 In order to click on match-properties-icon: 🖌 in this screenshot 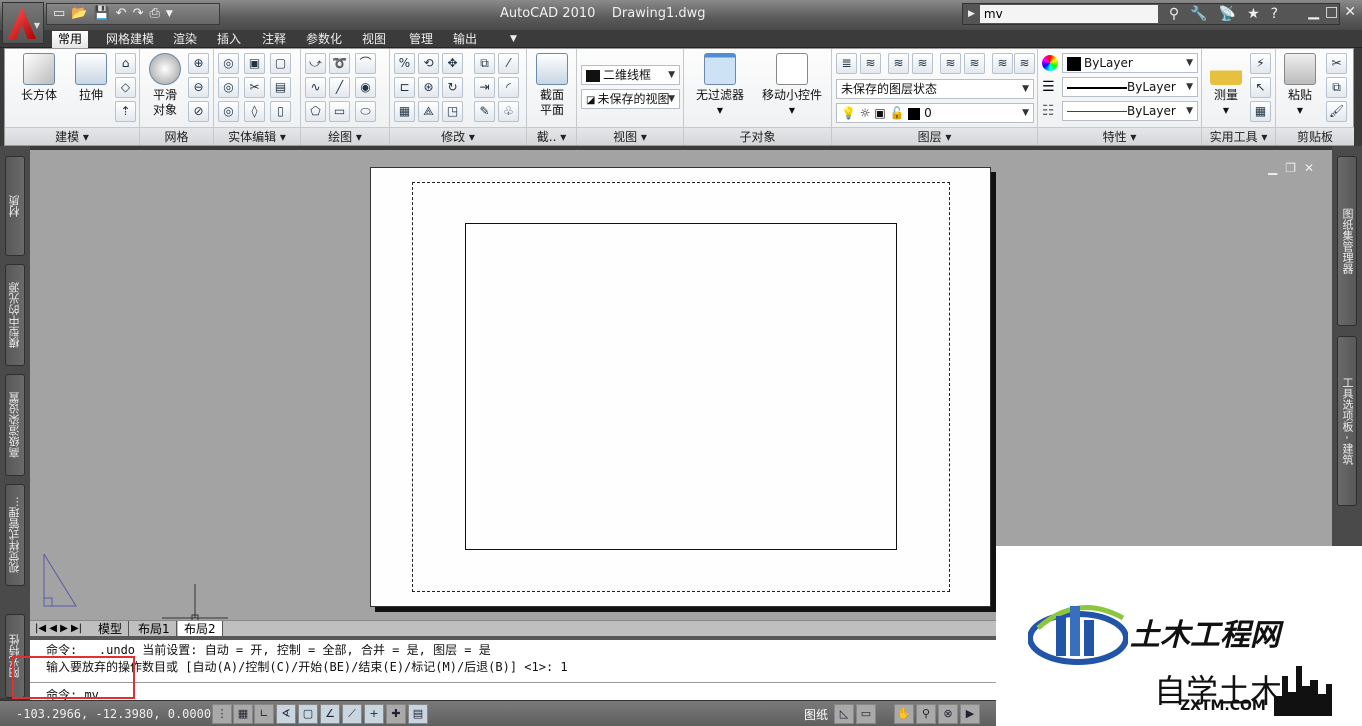, I will do `click(1336, 111)`.